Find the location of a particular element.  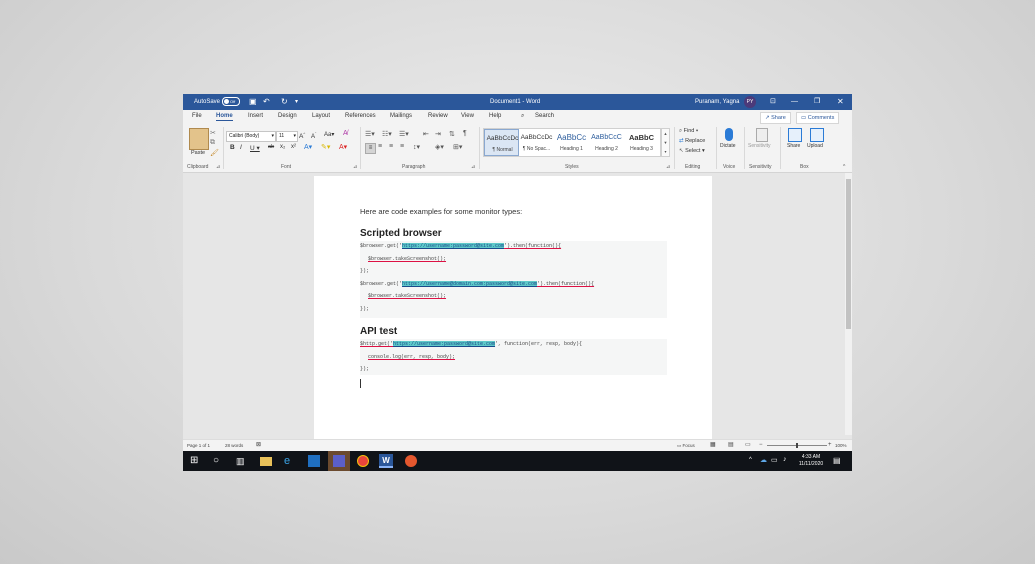

style-heading-1: AaBbCc Heading 1 is located at coordinates (571, 142).